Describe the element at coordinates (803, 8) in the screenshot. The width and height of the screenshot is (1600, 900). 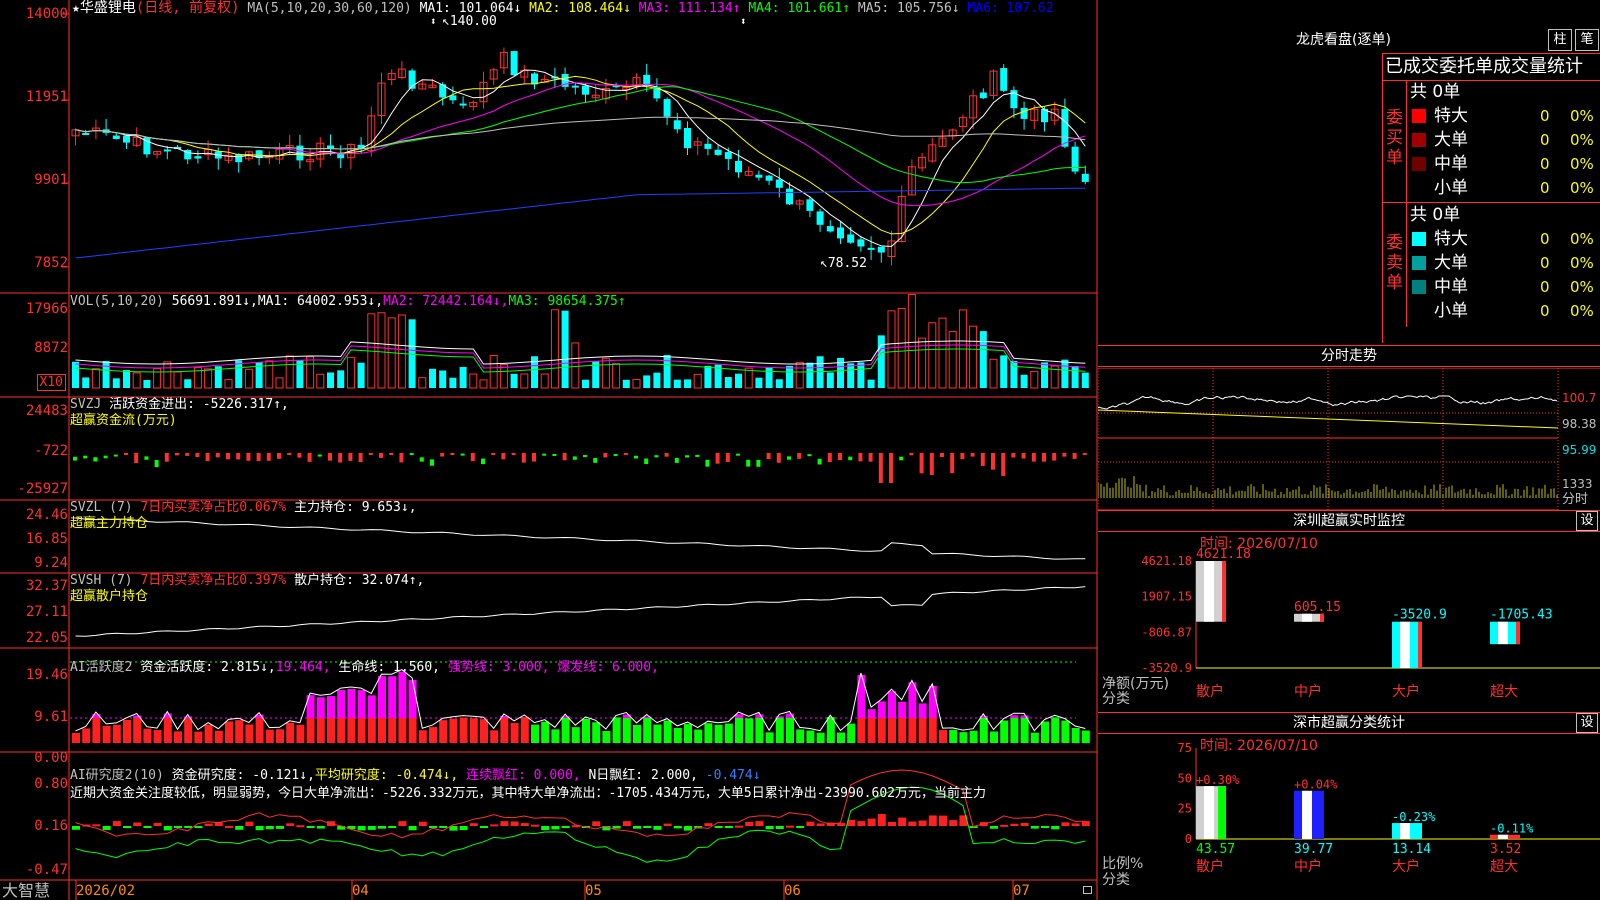
I see `ma-value: MA4: 101.661↑` at that location.